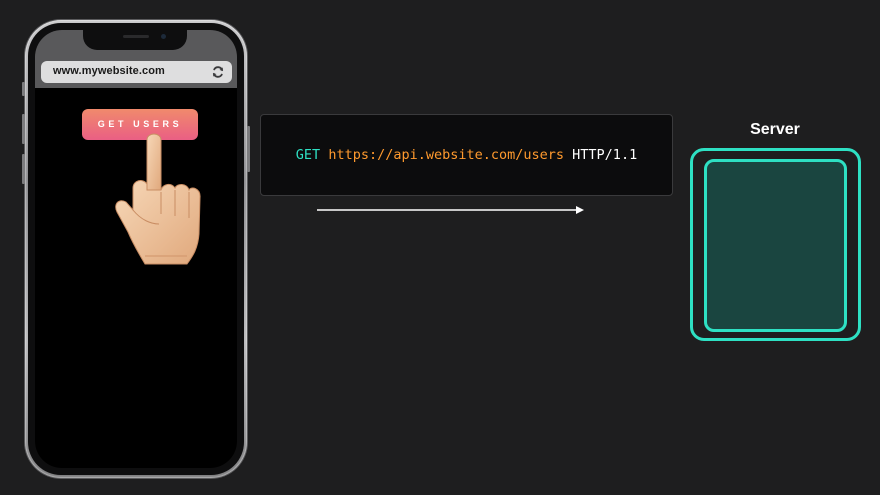  I want to click on address-bar: www.mywebsite.com, so click(136, 72).